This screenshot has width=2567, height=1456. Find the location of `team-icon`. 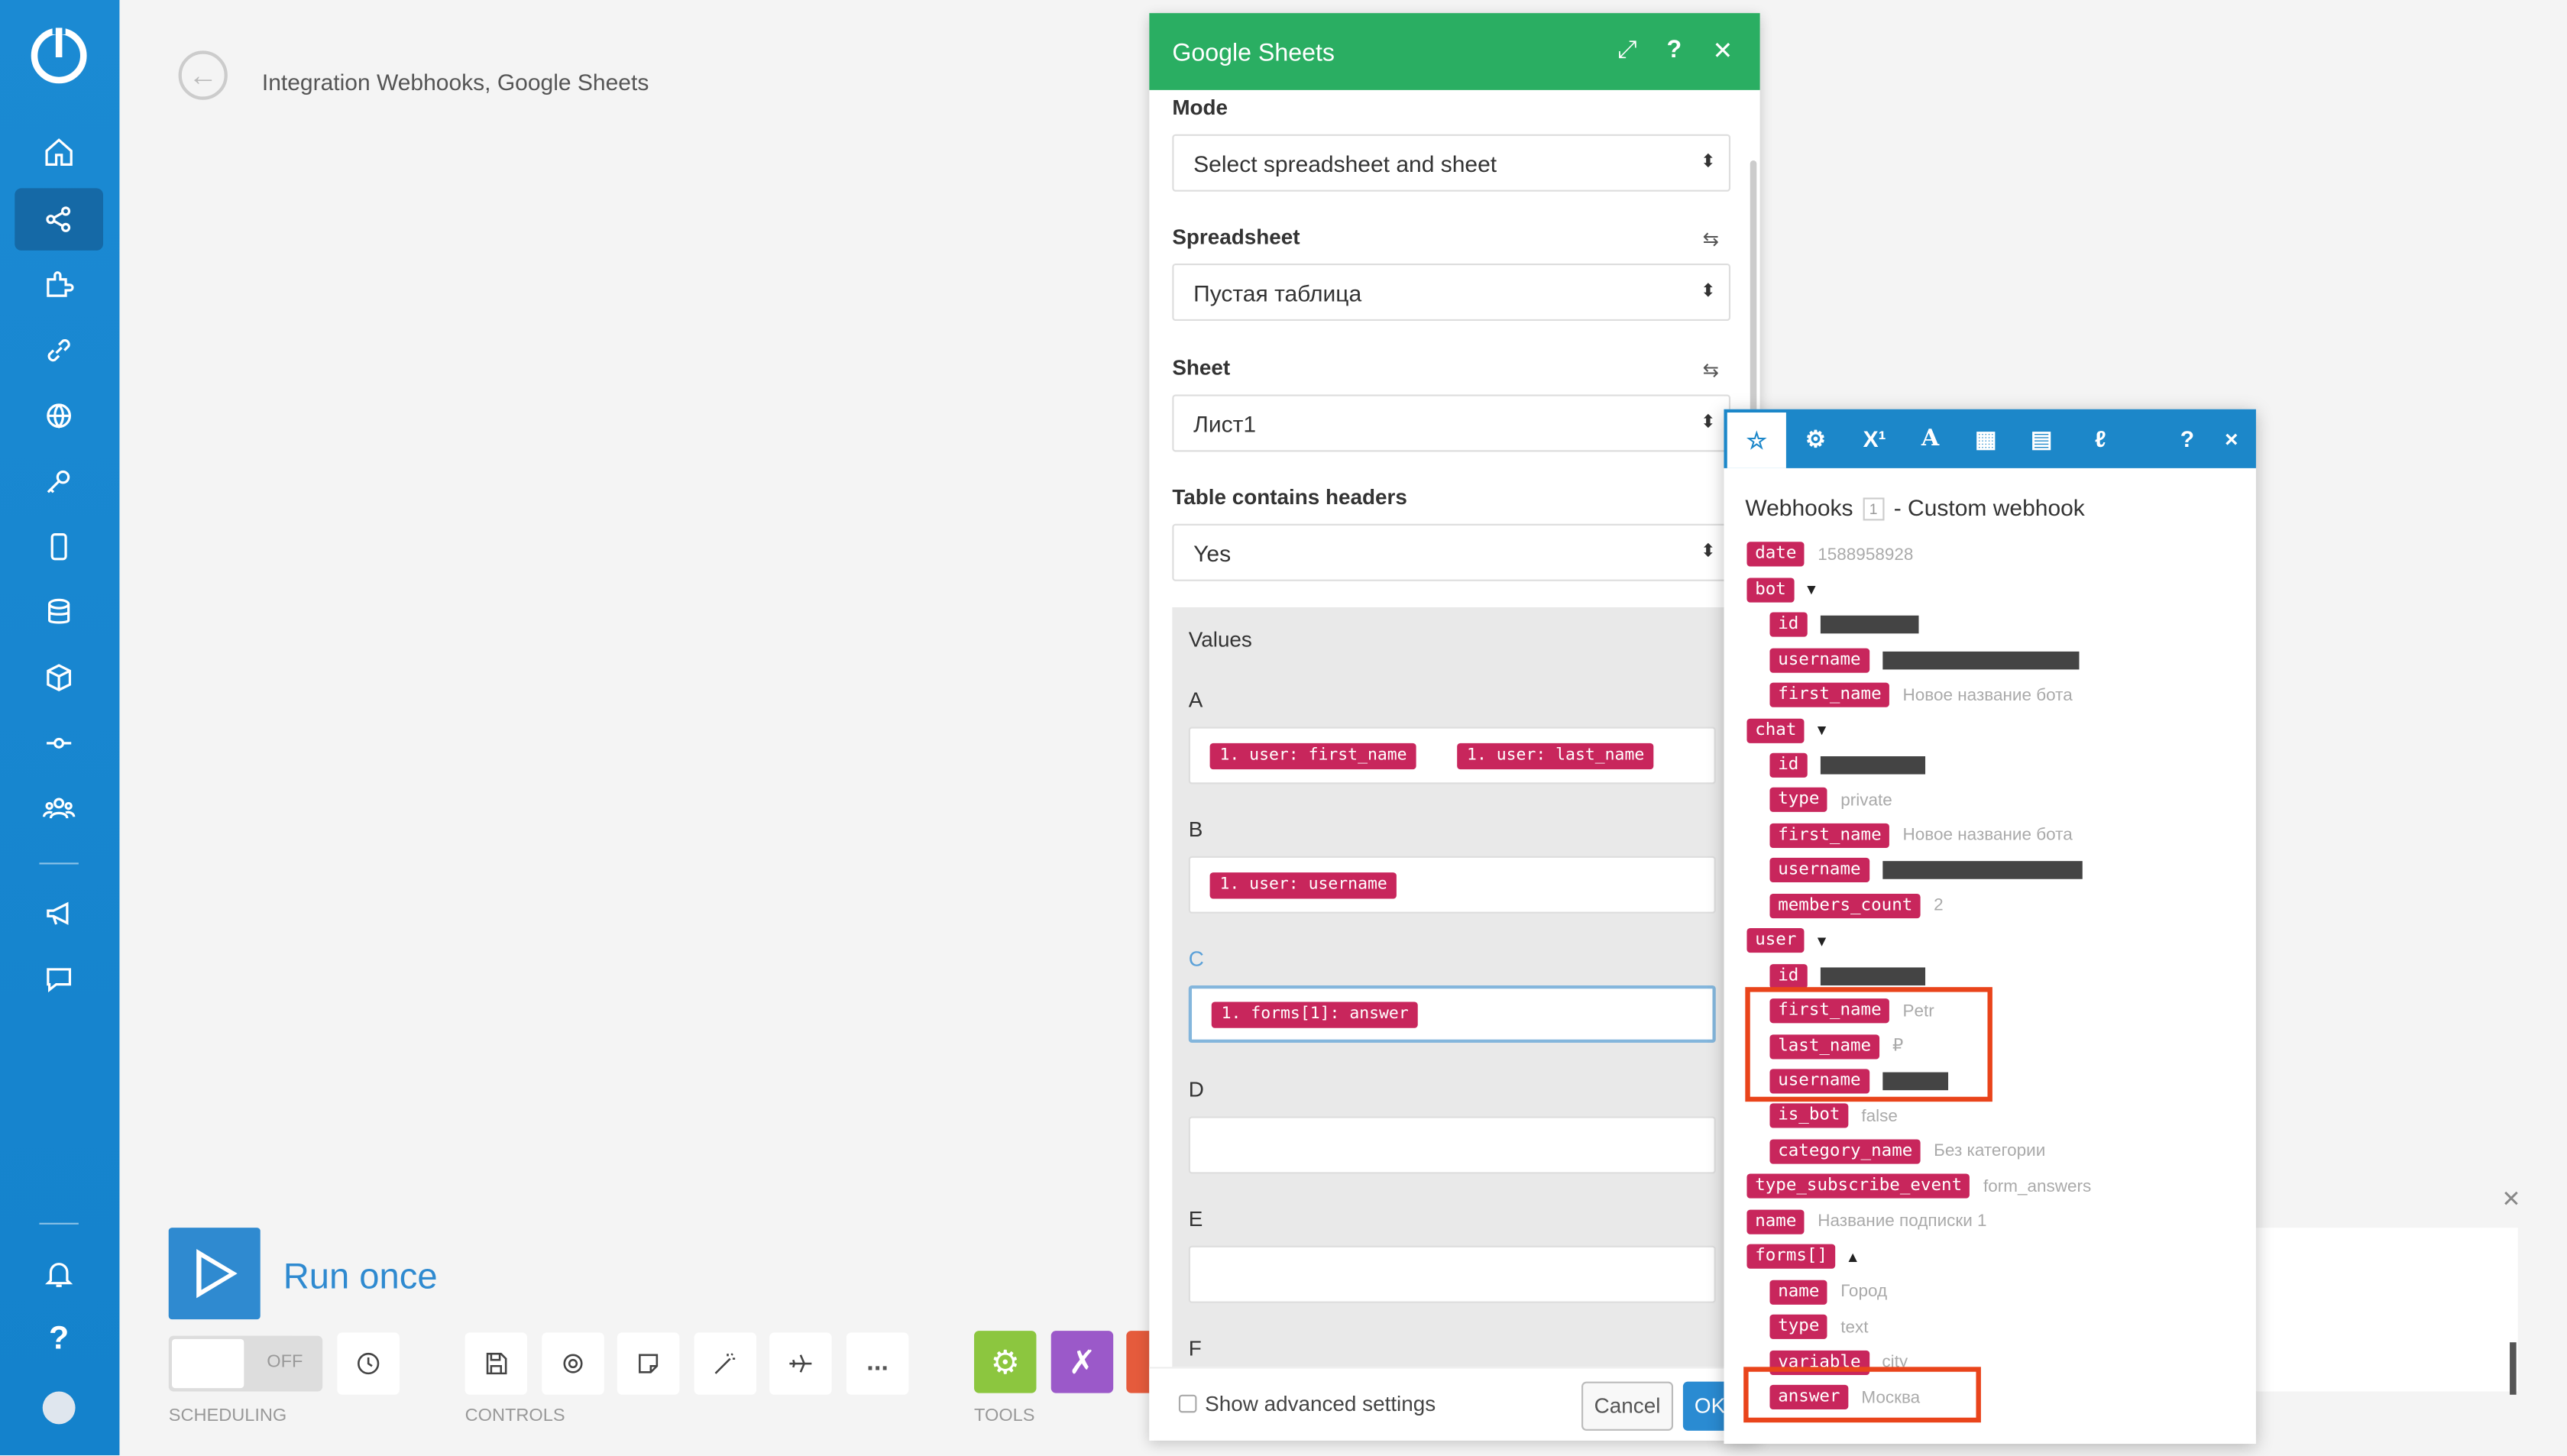

team-icon is located at coordinates (59, 809).